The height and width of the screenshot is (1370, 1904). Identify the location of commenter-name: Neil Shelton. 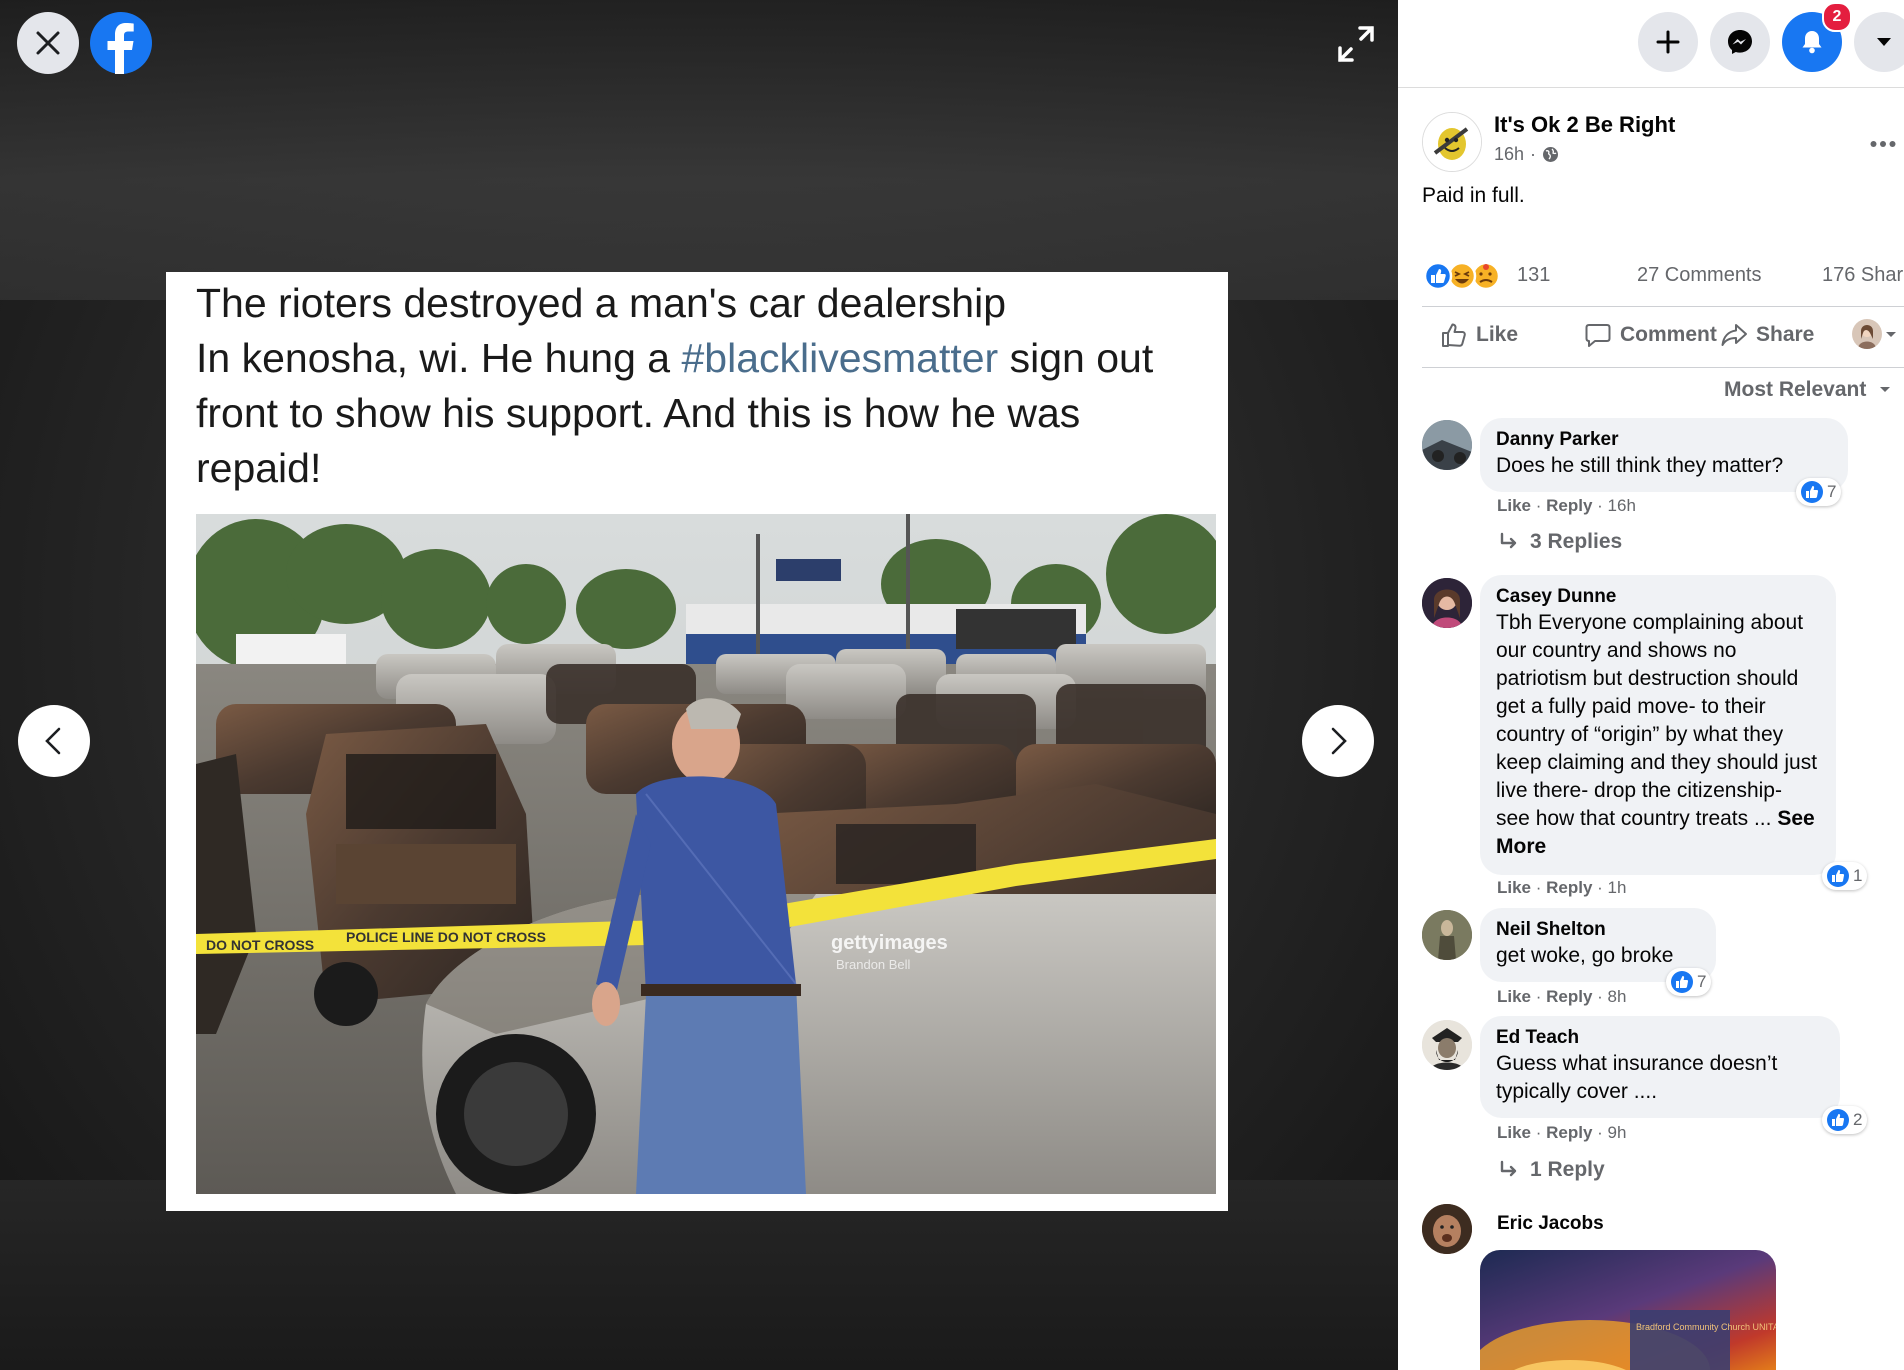
(1598, 930).